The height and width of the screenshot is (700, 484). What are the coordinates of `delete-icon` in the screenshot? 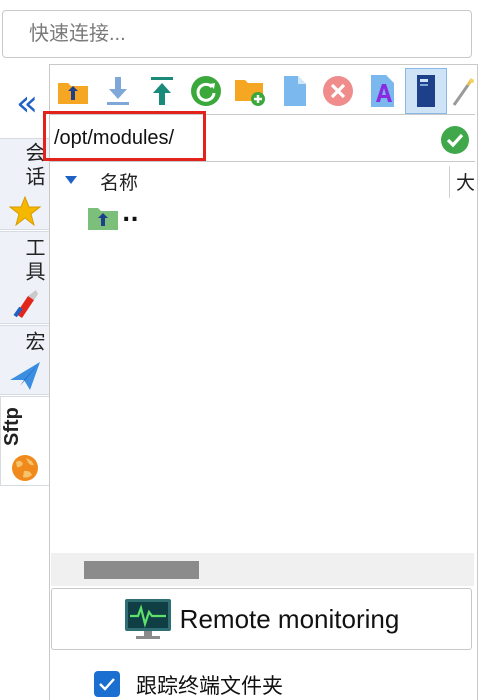 It's located at (338, 91).